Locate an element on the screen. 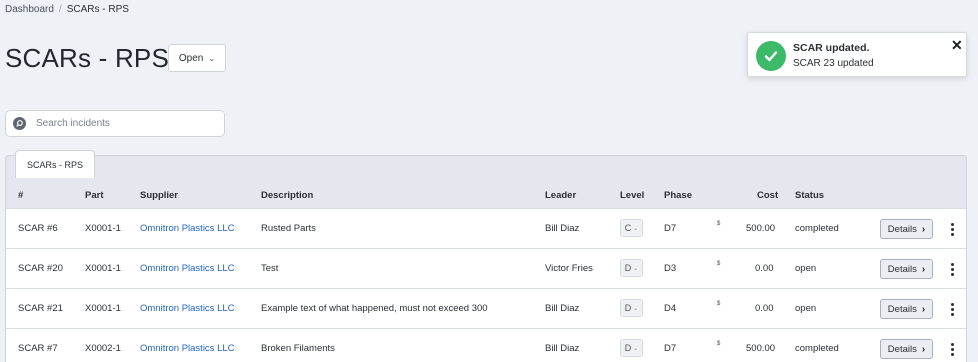 This screenshot has height=362, width=978. column-header-description: Description is located at coordinates (287, 195).